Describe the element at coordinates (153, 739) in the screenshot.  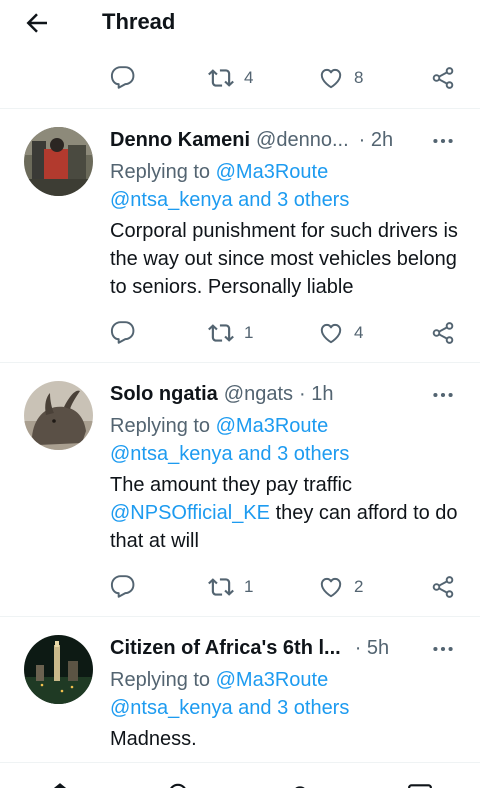
I see `tweet-text: Madness.` at that location.